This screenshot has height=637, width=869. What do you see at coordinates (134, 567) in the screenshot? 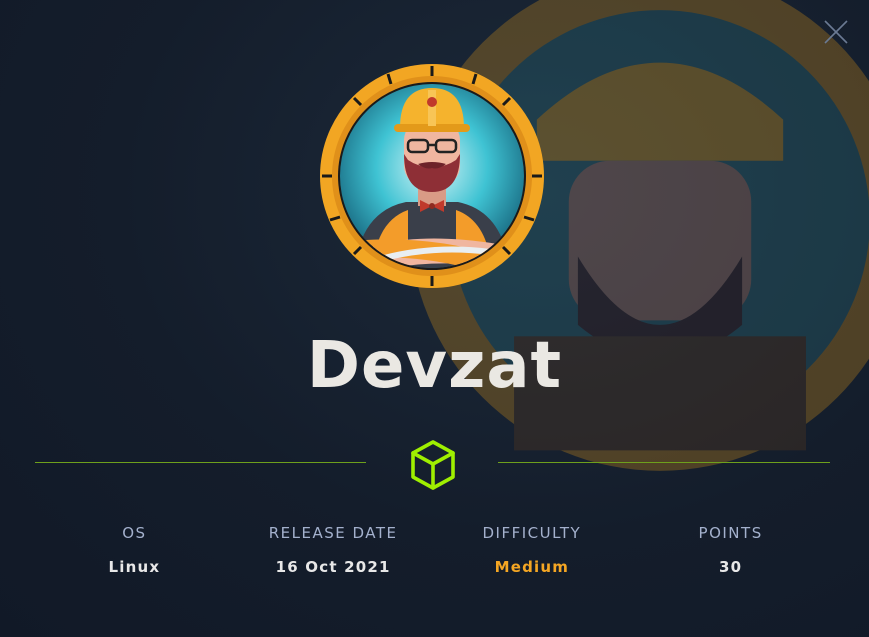
I see `stat-value-os: Linux` at bounding box center [134, 567].